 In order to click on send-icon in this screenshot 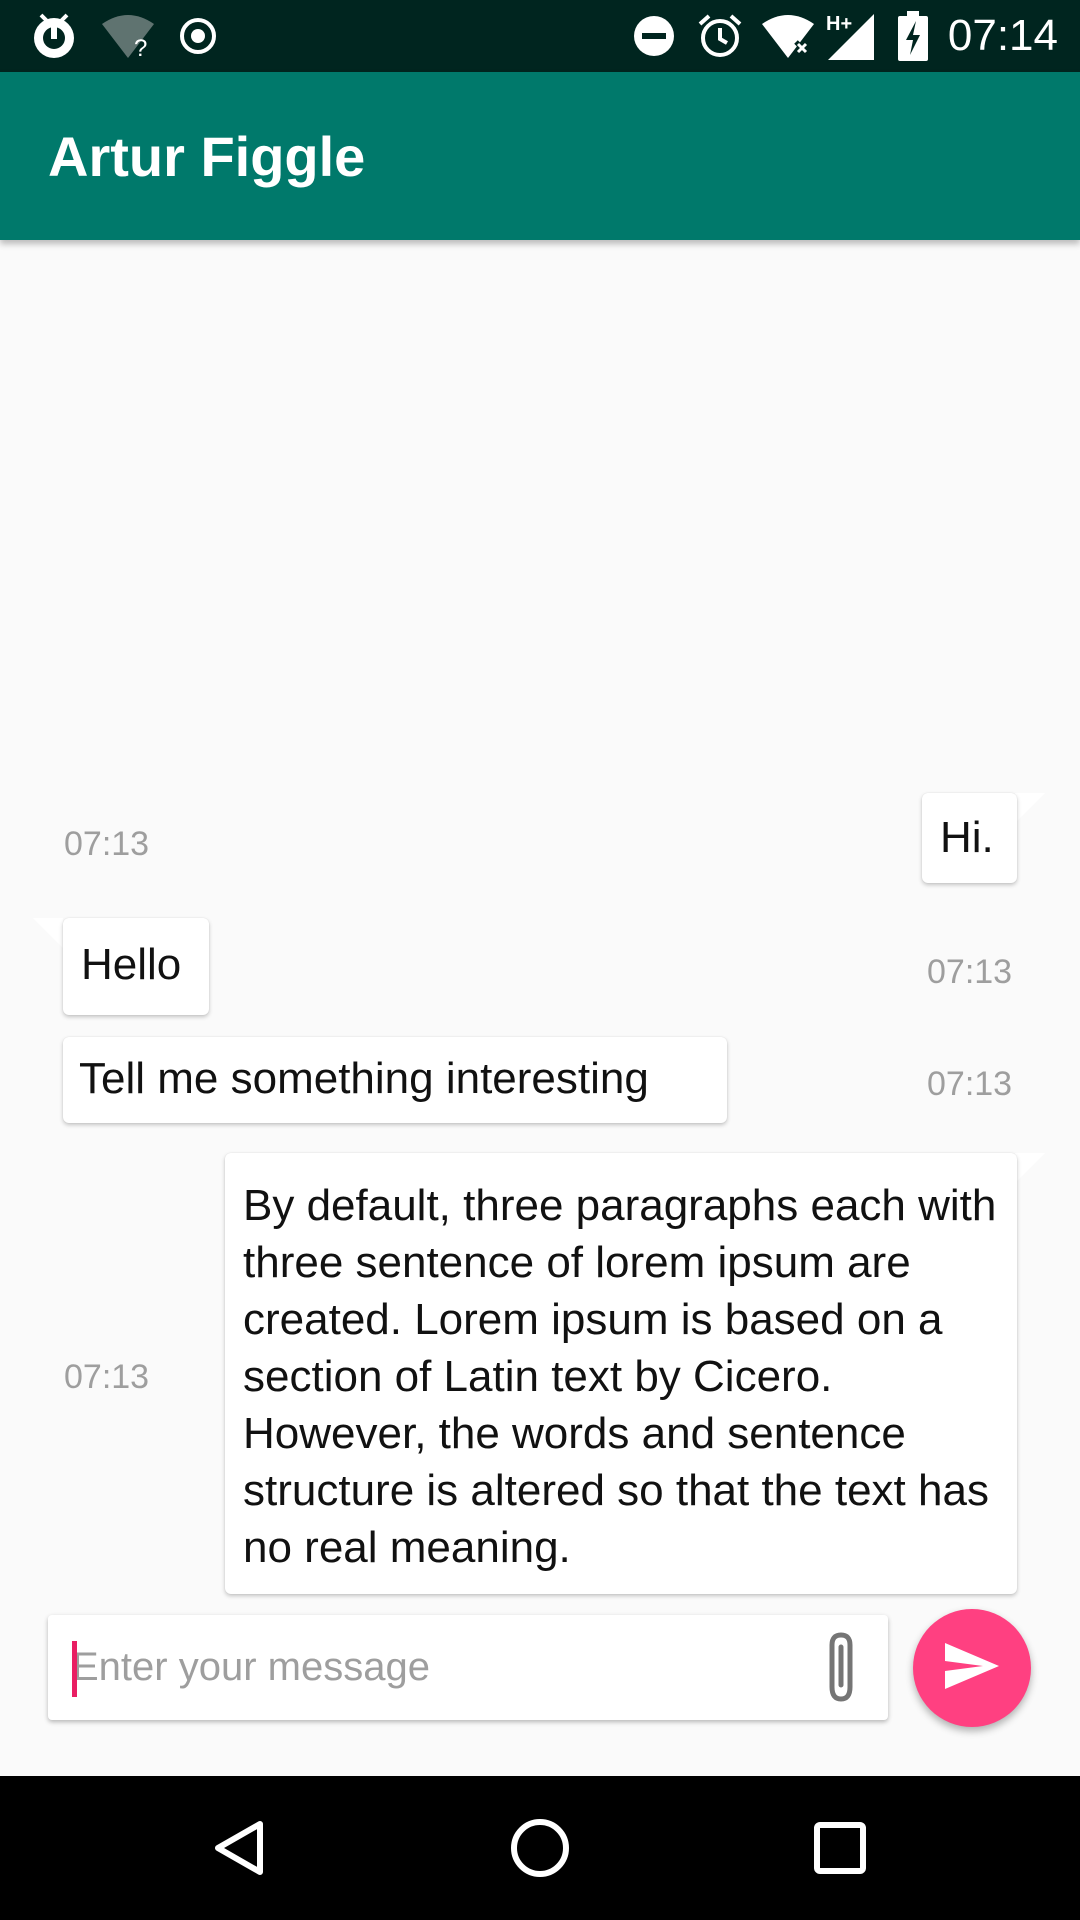, I will do `click(972, 1668)`.